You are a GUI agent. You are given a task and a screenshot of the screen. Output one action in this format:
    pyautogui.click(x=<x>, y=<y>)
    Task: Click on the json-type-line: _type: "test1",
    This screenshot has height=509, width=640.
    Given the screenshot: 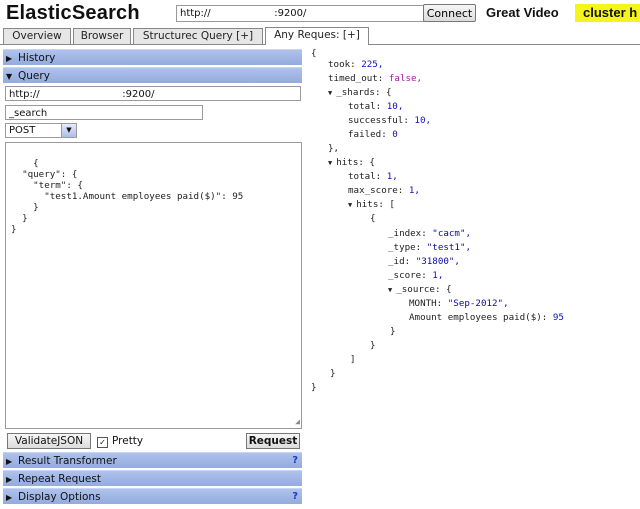 What is the action you would take?
    pyautogui.click(x=430, y=247)
    